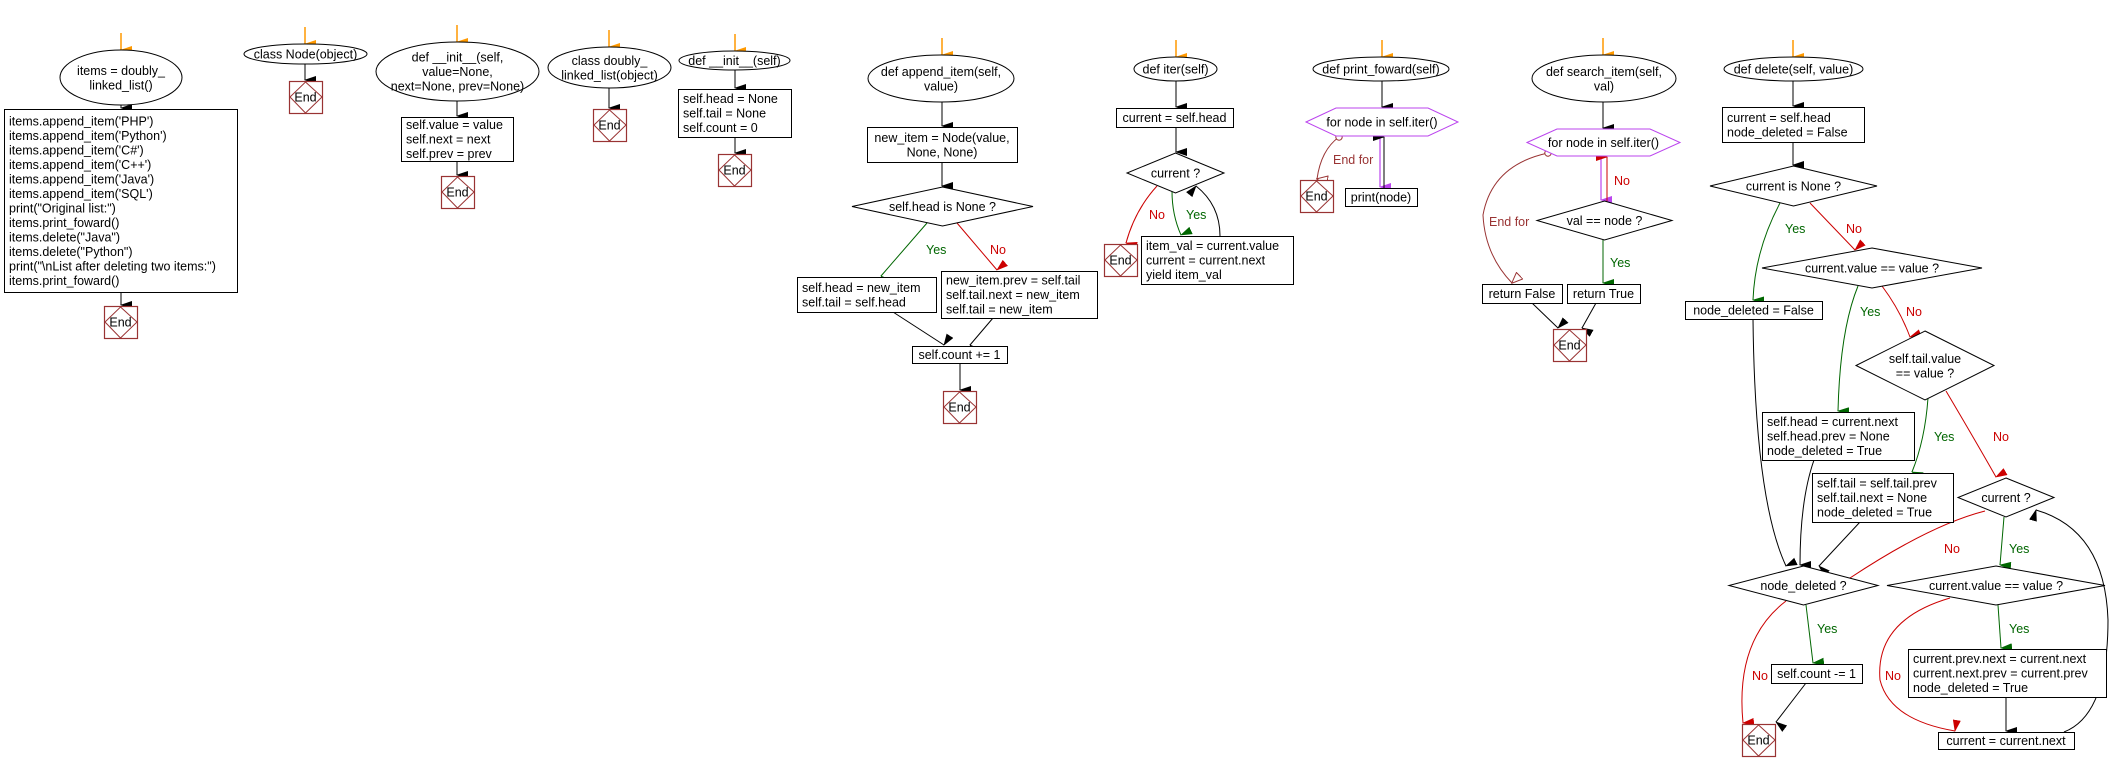  I want to click on print-body: print(node), so click(1381, 197).